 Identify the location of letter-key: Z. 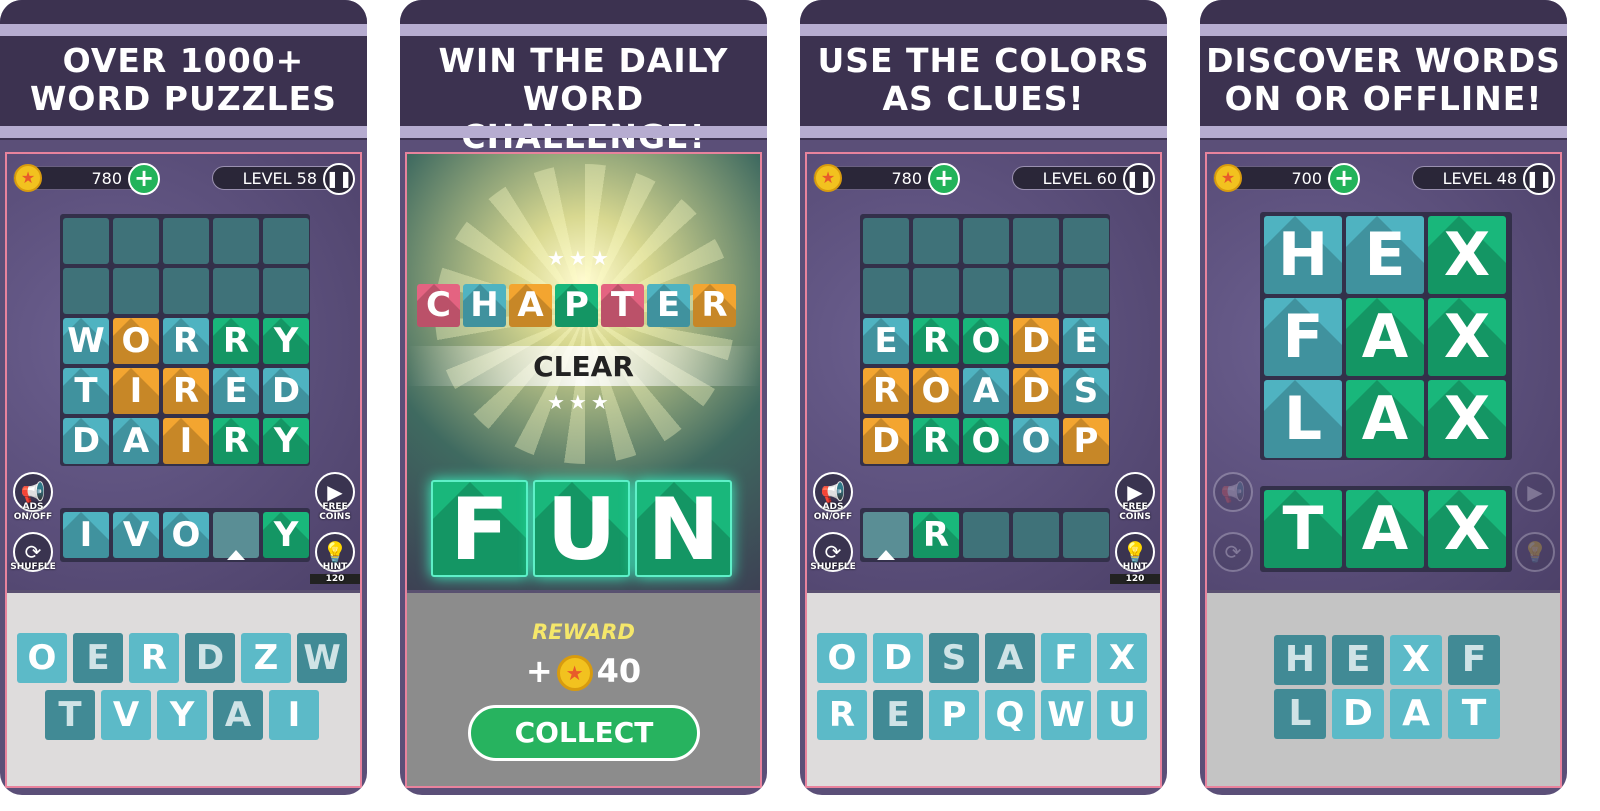
(266, 658).